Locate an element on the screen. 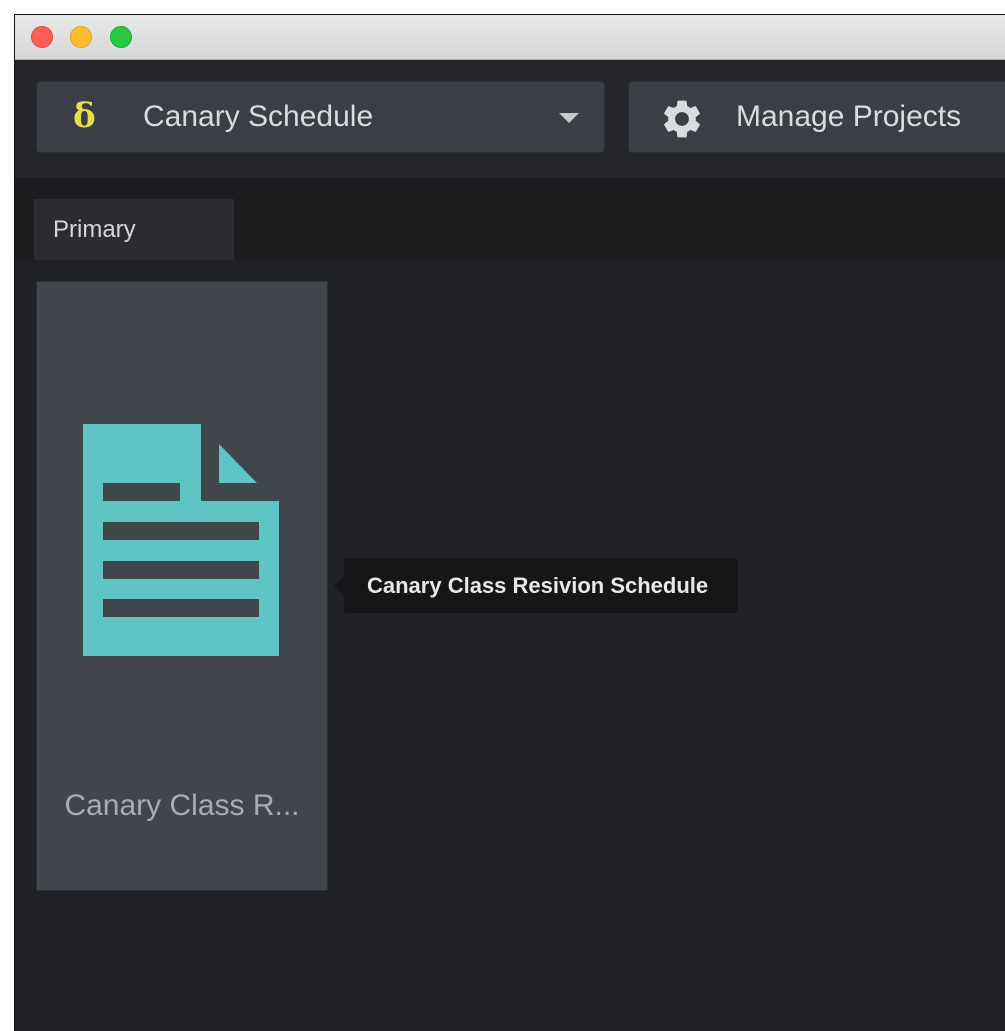 This screenshot has width=1005, height=1031. tab-primary: Primary is located at coordinates (134, 229).